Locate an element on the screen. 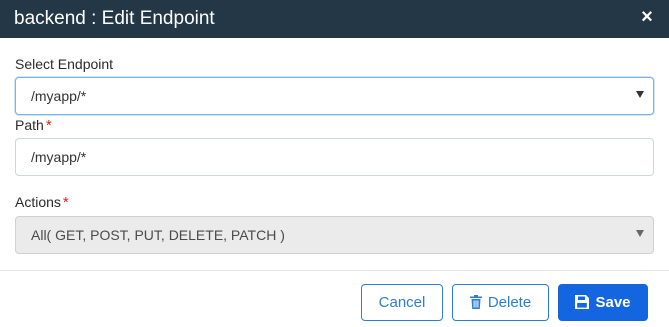 Image resolution: width=669 pixels, height=327 pixels. dialog-header: backend : Edit Endpoint × is located at coordinates (334, 19).